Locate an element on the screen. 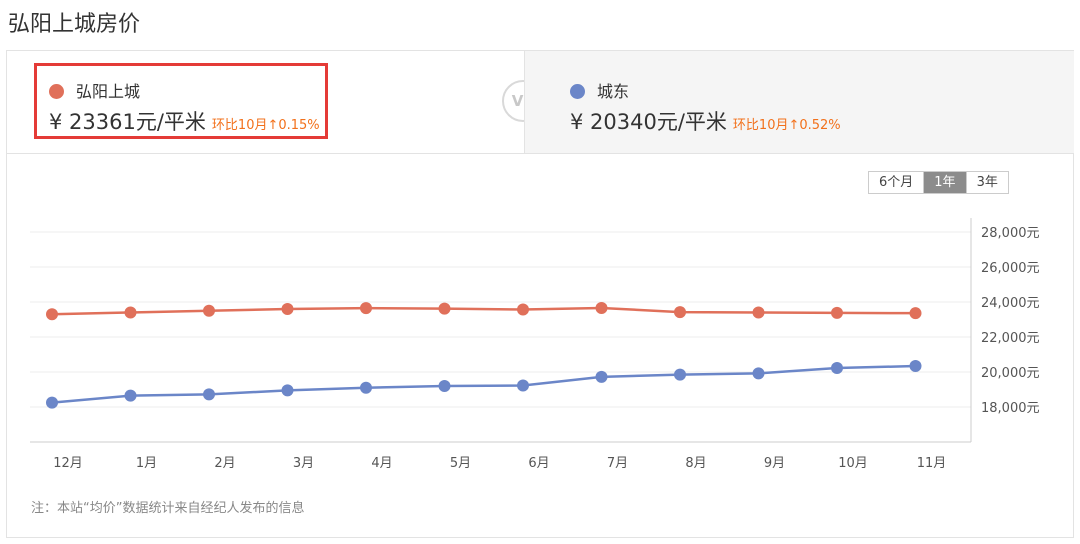 Image resolution: width=1080 pixels, height=544 pixels. x-tick-label: 6月 is located at coordinates (538, 463).